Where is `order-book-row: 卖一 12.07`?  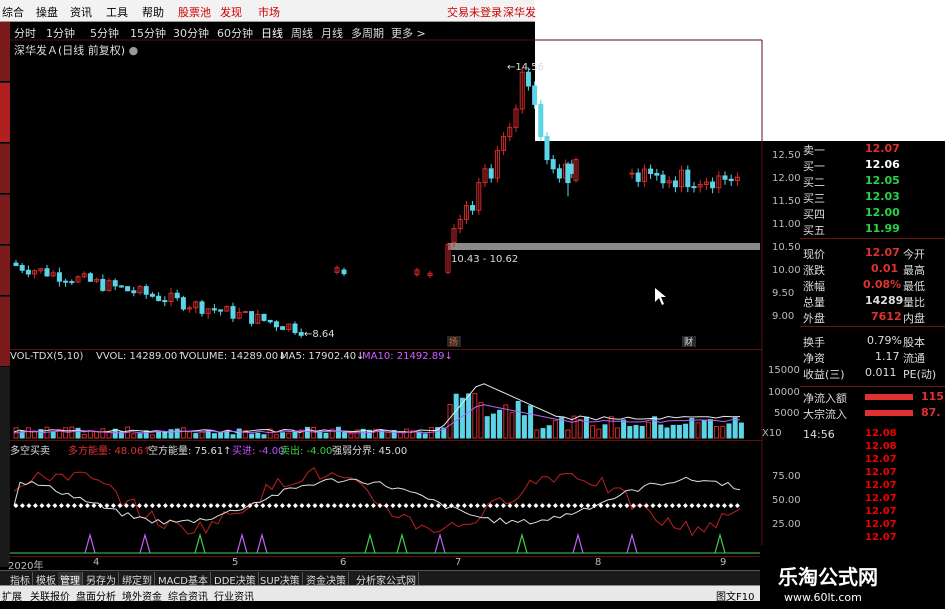
order-book-row: 卖一 12.07 is located at coordinates (873, 149).